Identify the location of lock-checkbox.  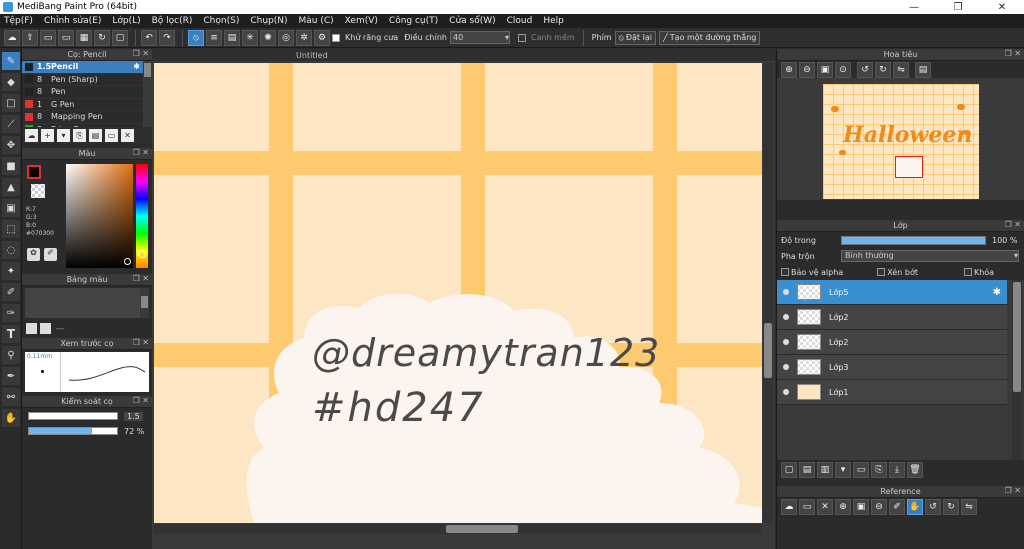
(967, 272).